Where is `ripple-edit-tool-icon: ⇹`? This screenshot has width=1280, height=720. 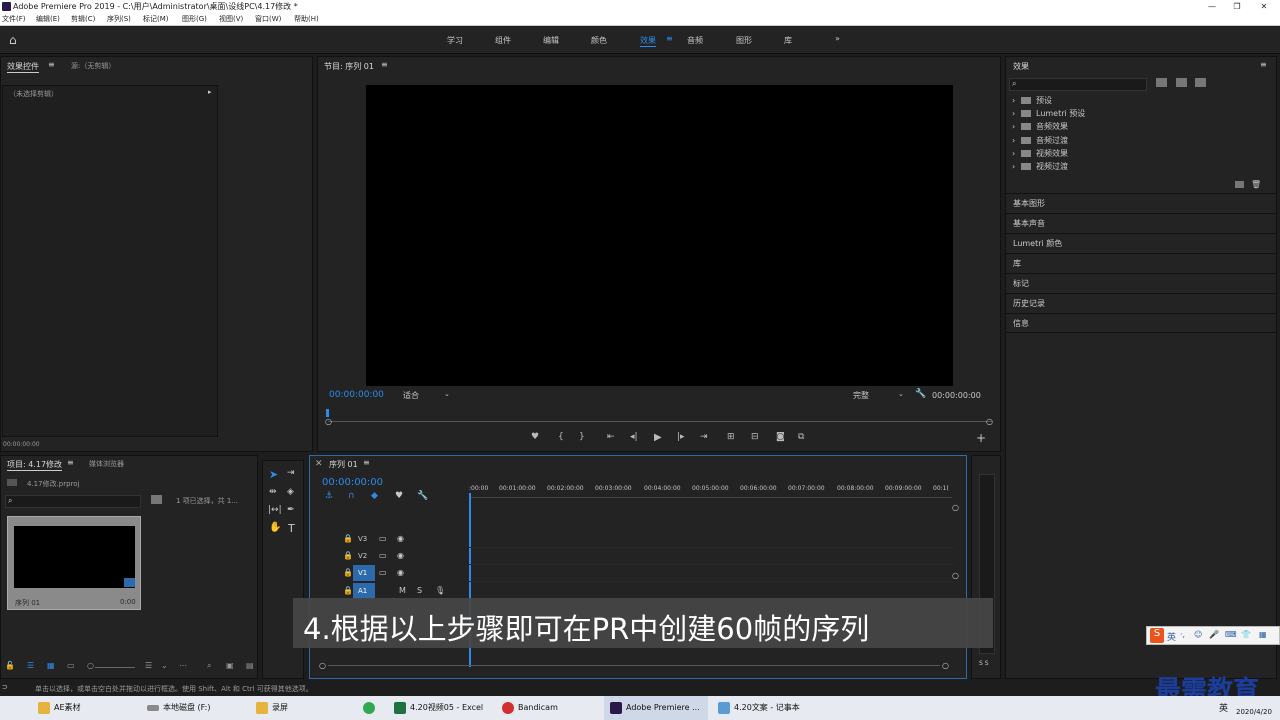
ripple-edit-tool-icon: ⇹ is located at coordinates (273, 492).